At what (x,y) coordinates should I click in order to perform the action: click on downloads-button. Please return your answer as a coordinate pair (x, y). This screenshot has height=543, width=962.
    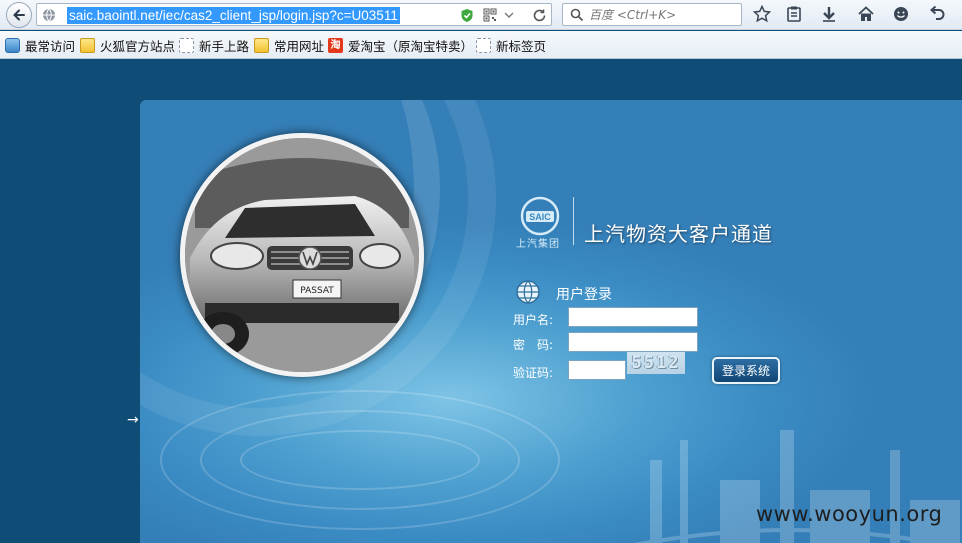
    Looking at the image, I should click on (829, 14).